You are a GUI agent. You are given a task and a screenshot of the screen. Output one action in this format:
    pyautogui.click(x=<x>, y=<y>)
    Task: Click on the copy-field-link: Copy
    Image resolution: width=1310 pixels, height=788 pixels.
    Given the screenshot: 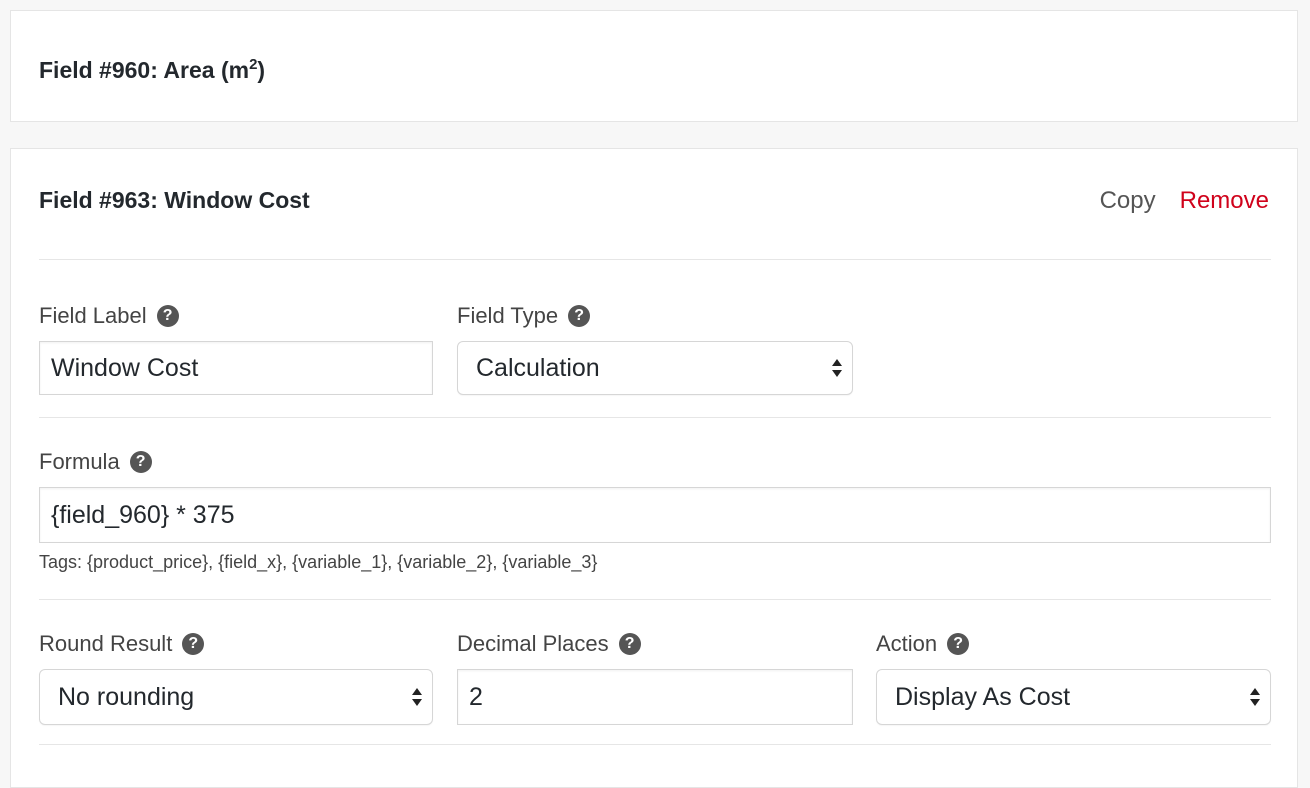 What is the action you would take?
    pyautogui.click(x=1128, y=200)
    